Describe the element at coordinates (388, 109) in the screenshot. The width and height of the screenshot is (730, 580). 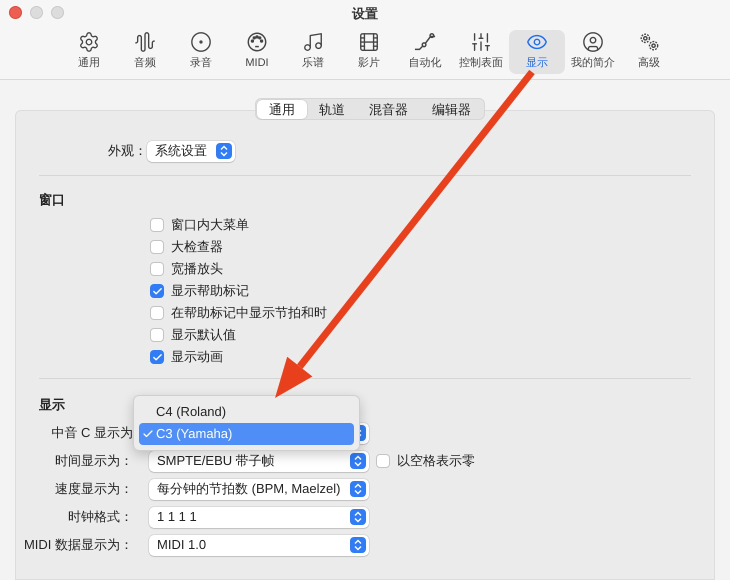
I see `segment-tab: 混音器` at that location.